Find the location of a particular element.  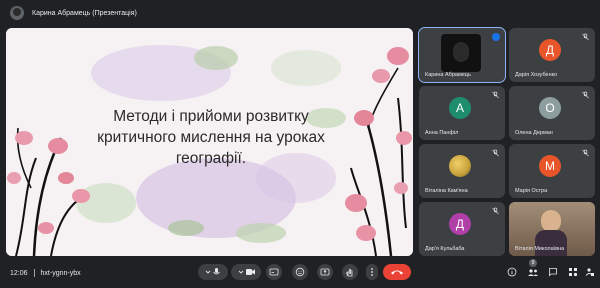

participant-photo-avatar is located at coordinates (460, 166).